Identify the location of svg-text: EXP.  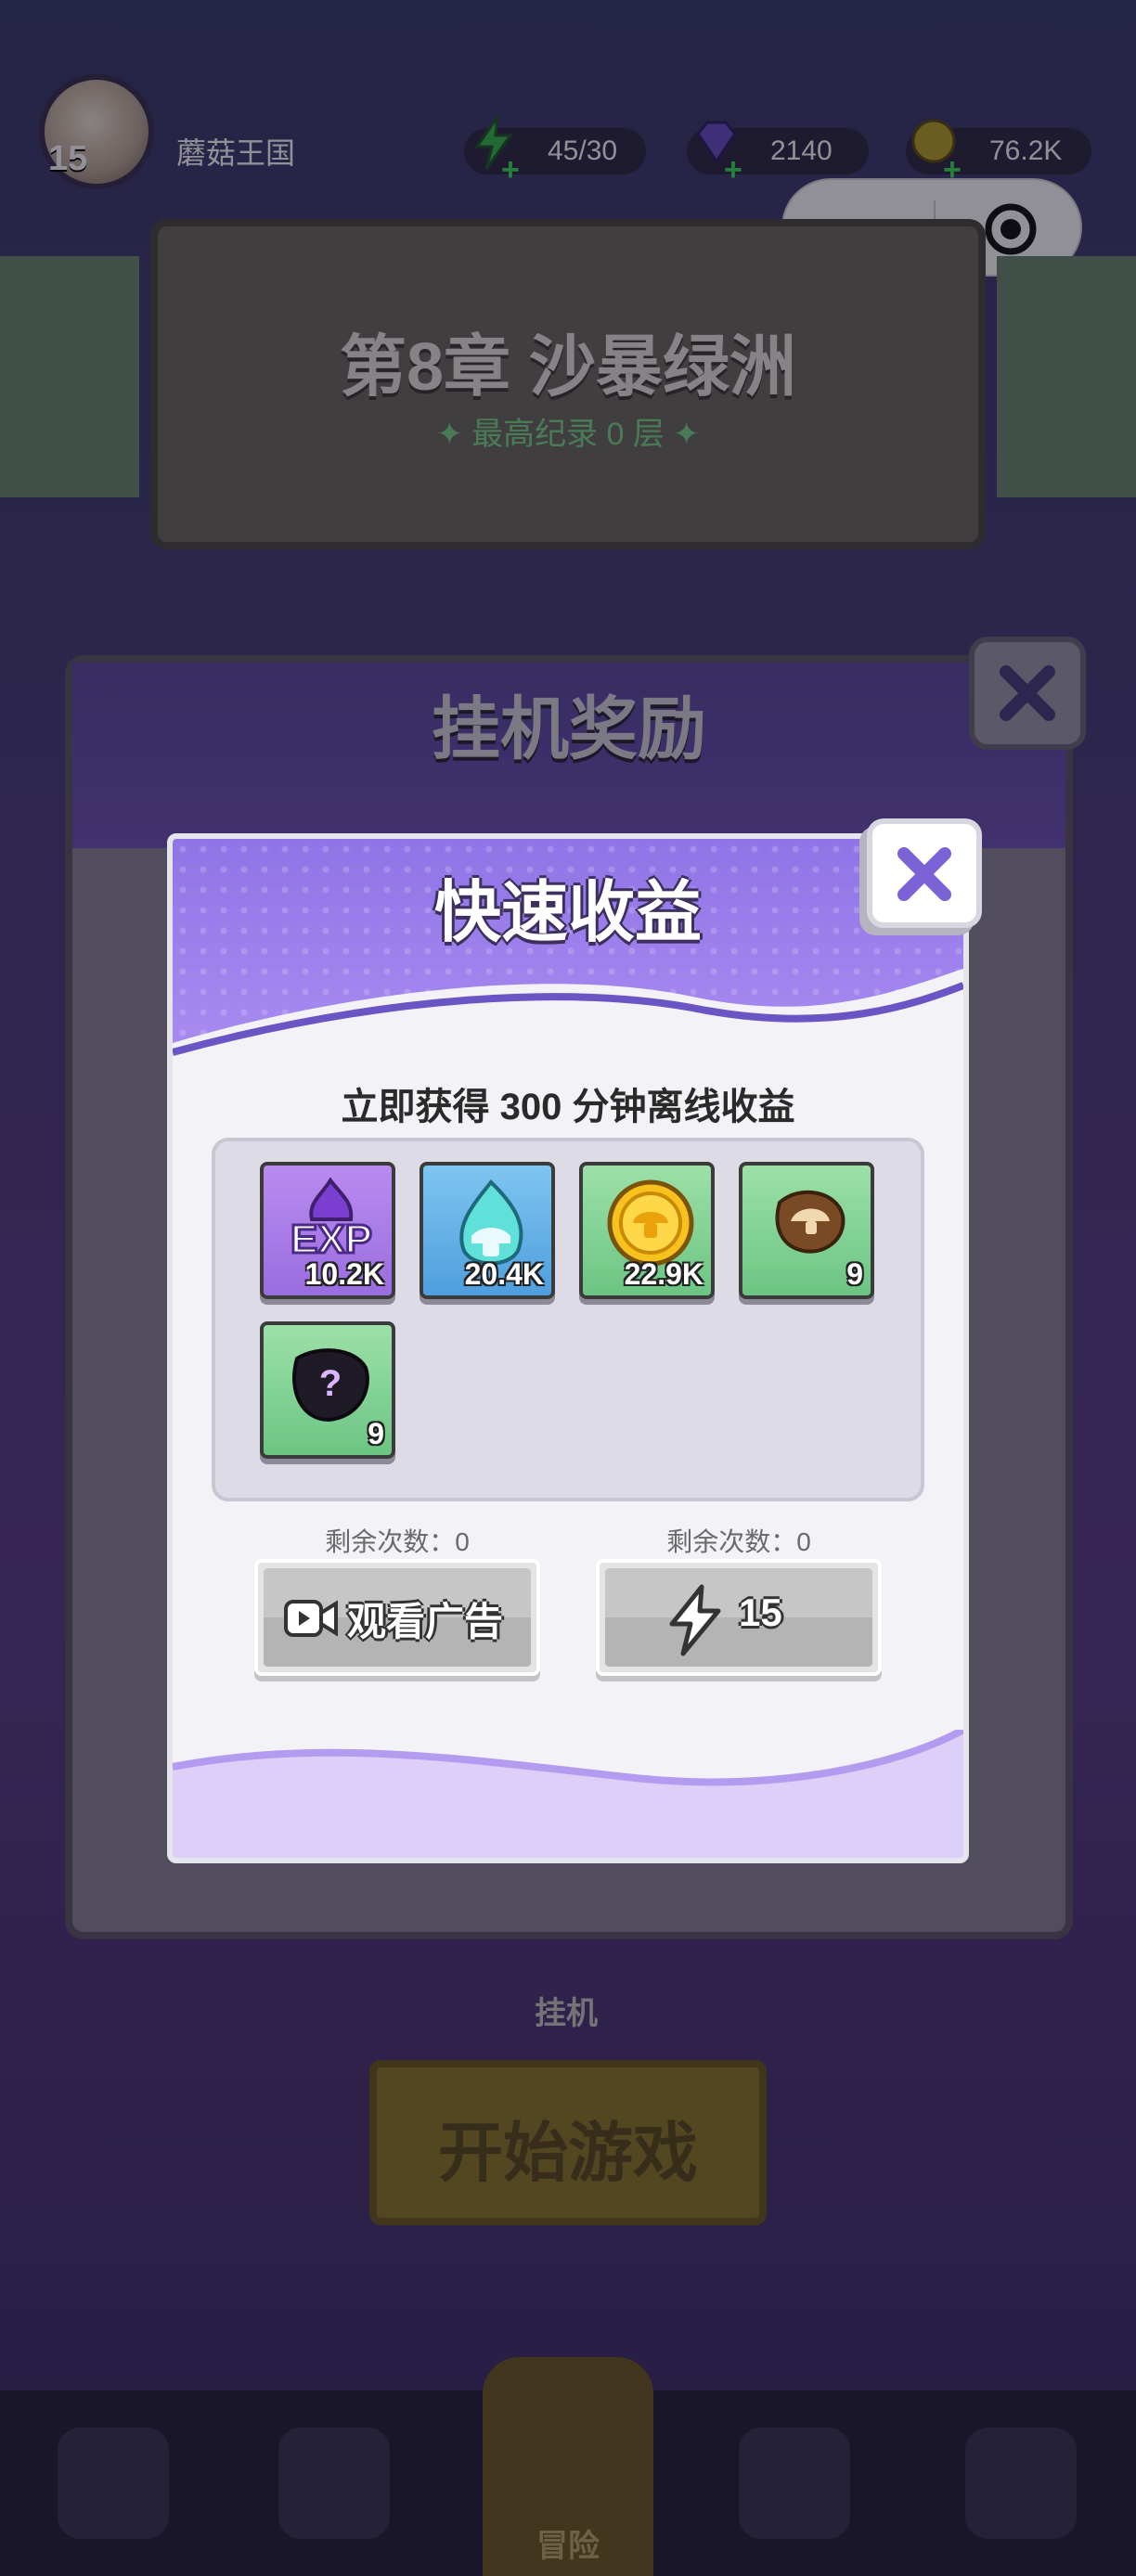
(331, 1240).